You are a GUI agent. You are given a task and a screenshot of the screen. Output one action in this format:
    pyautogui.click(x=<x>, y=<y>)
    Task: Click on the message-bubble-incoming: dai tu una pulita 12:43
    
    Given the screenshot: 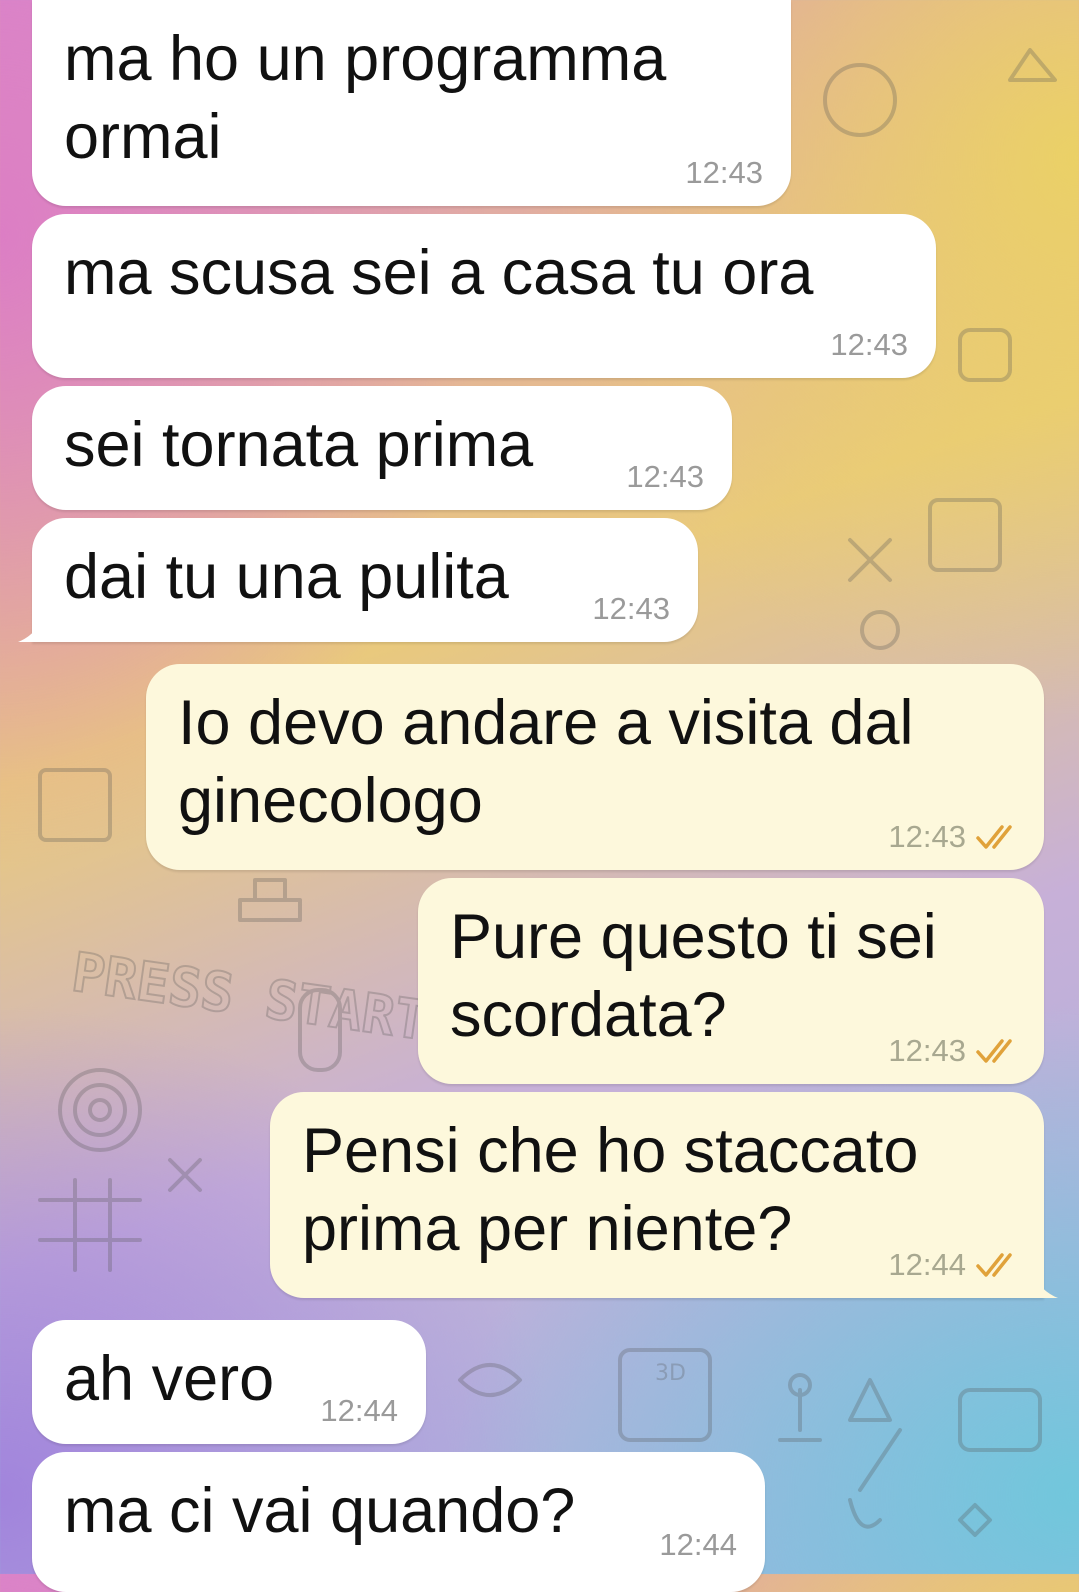 What is the action you would take?
    pyautogui.click(x=358, y=580)
    